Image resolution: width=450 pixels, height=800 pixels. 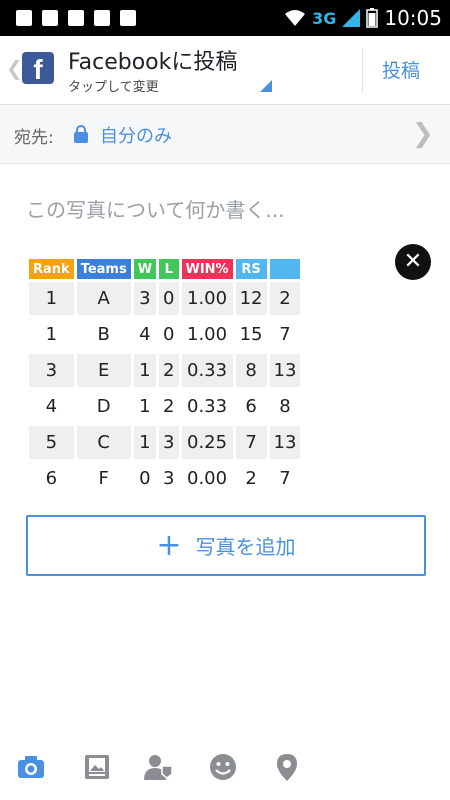 What do you see at coordinates (50, 18) in the screenshot?
I see `usb-icon` at bounding box center [50, 18].